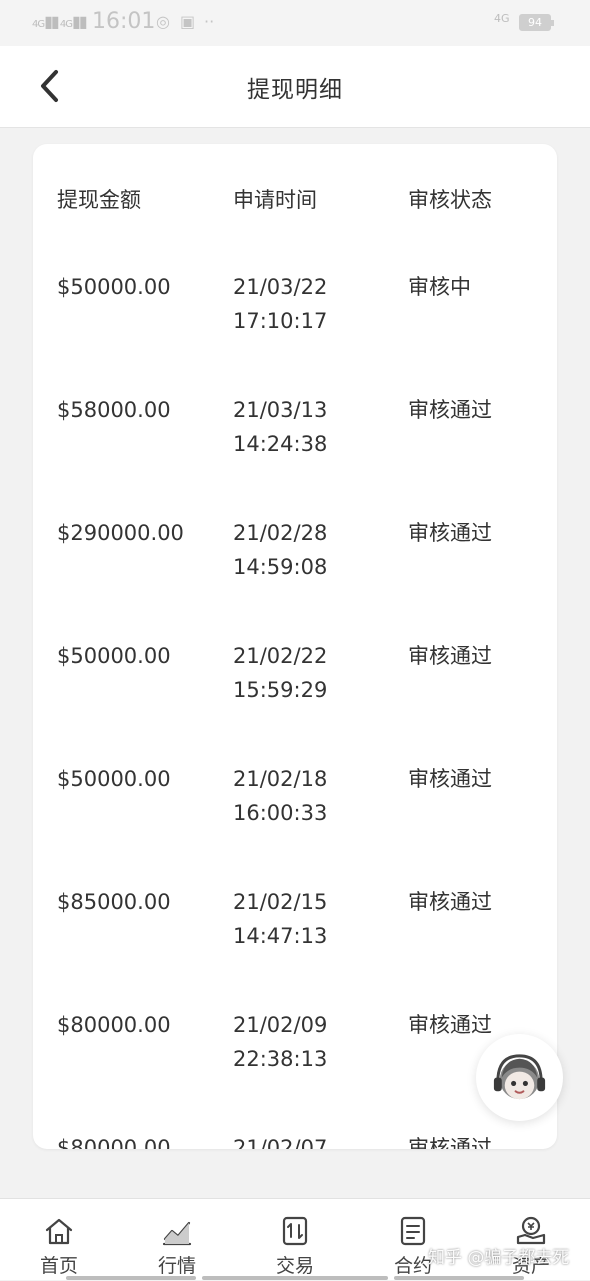 This screenshot has width=590, height=1281. I want to click on table-header: 提现金额 申请时间 审核状态, so click(295, 199).